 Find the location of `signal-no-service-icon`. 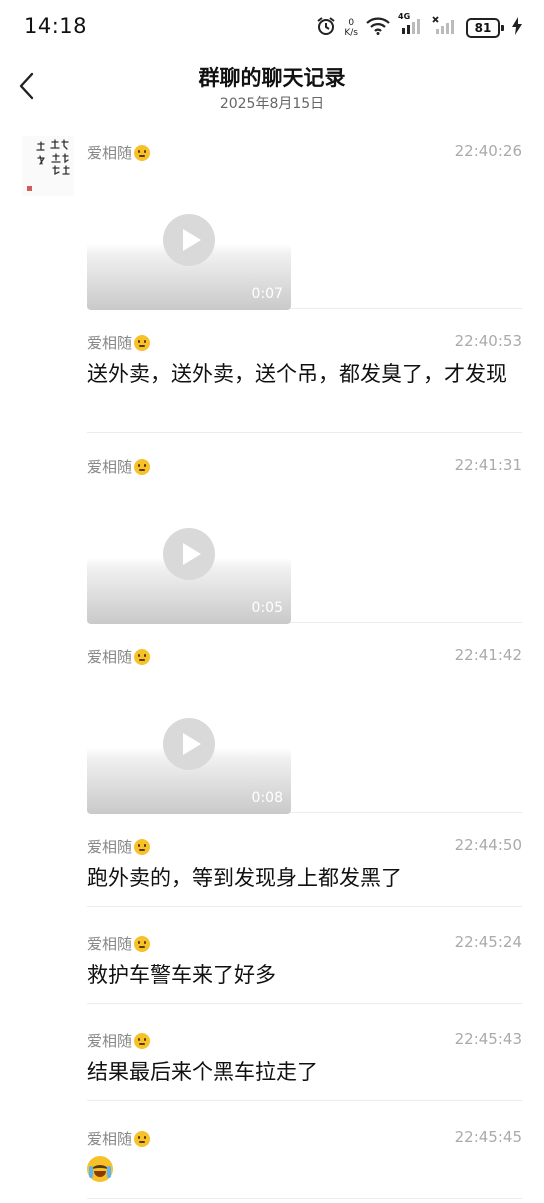

signal-no-service-icon is located at coordinates (445, 28).